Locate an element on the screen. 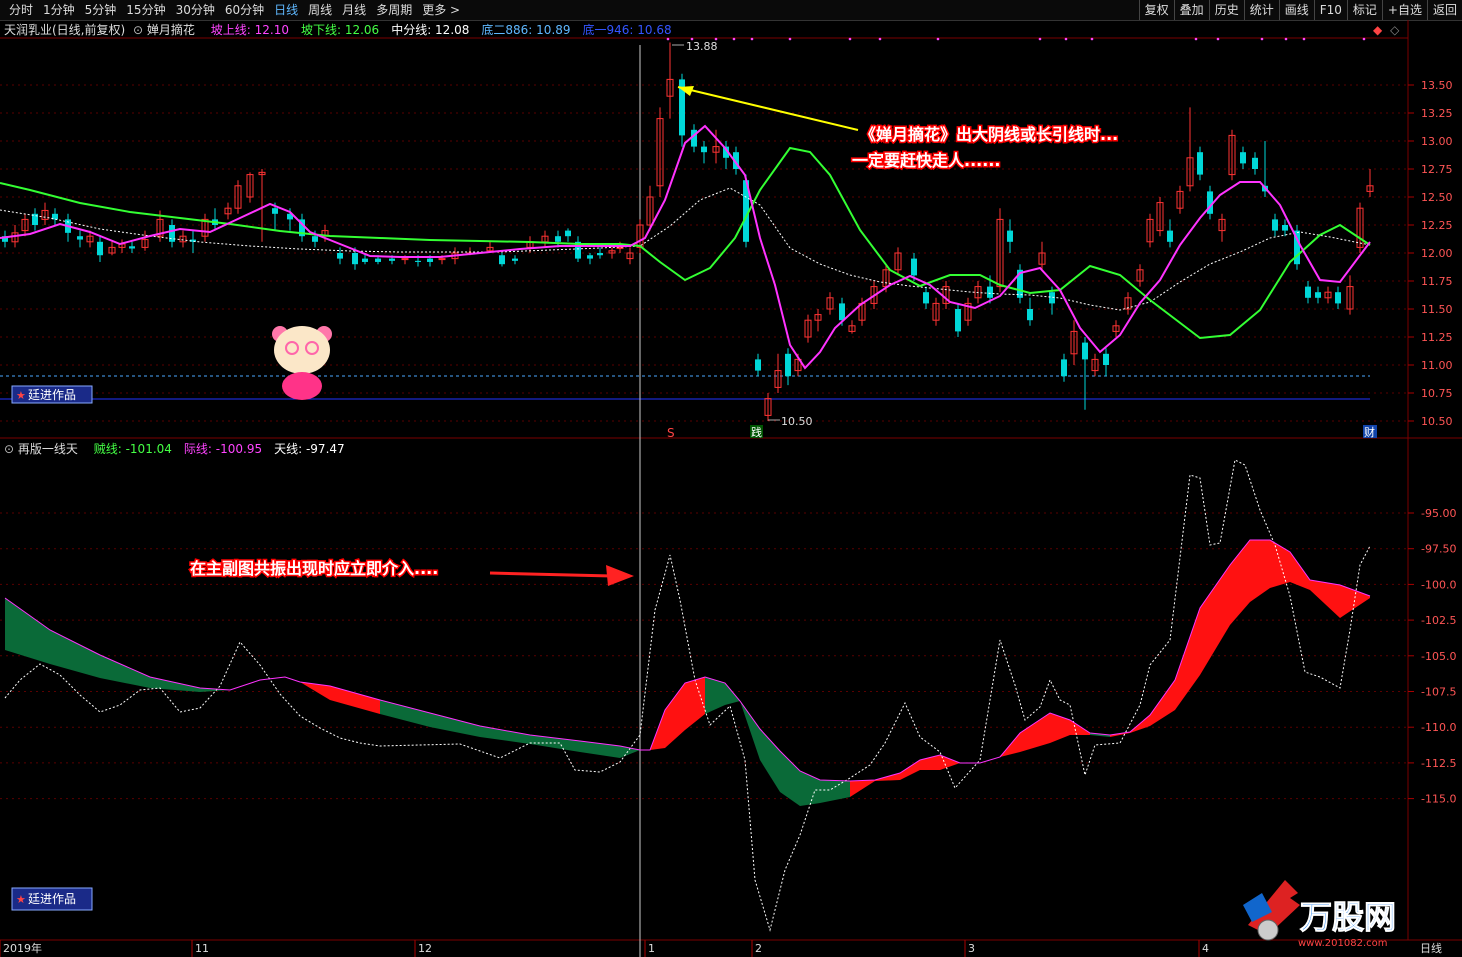  date-label: 4 is located at coordinates (1205, 948).